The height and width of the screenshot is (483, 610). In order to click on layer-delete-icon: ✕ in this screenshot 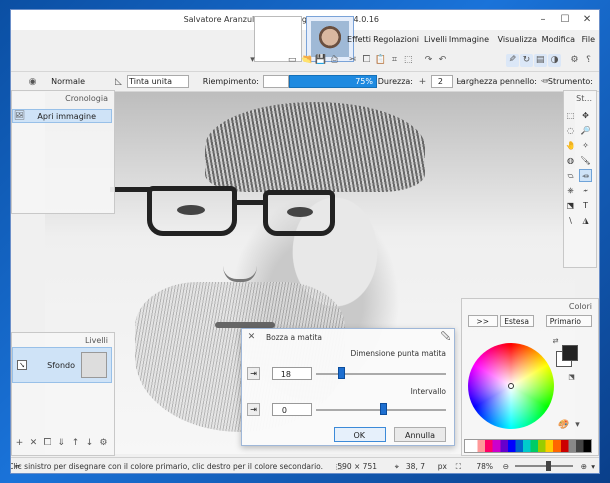, I will do `click(33, 443)`.